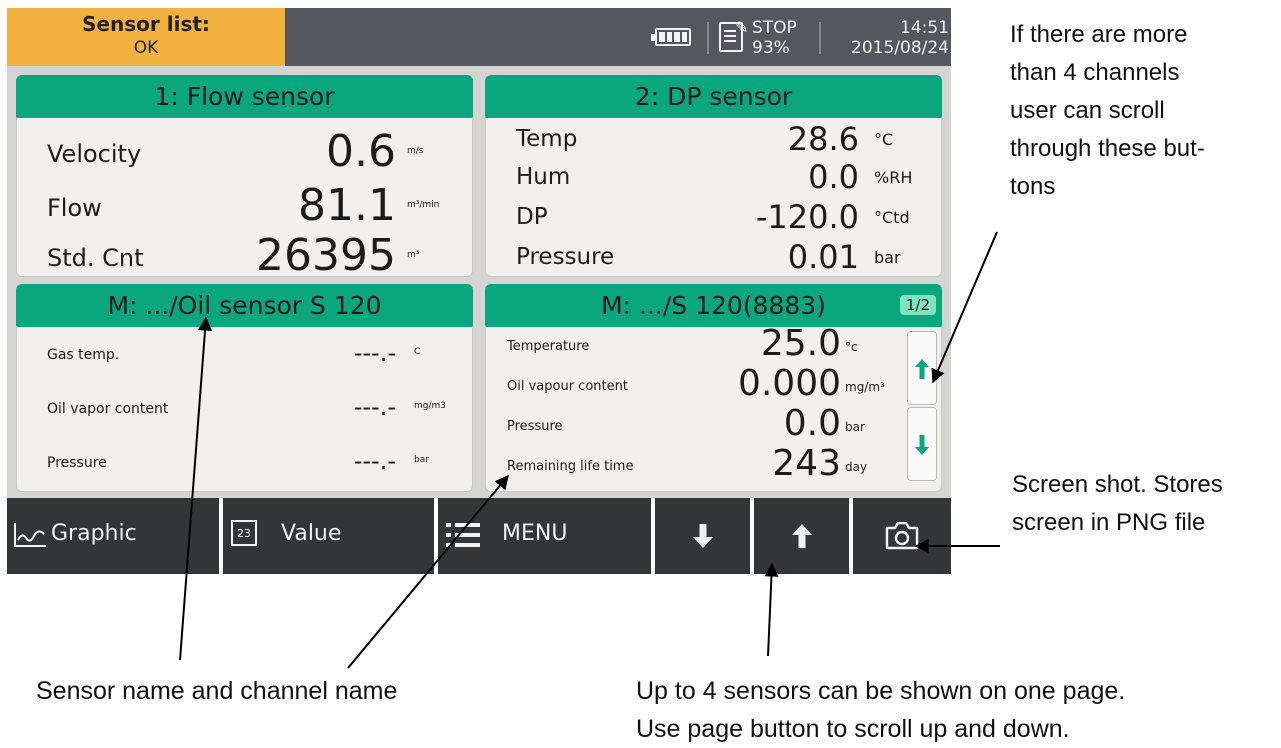 This screenshot has height=748, width=1281. Describe the element at coordinates (1033, 186) in the screenshot. I see `annotation-line: tons` at that location.